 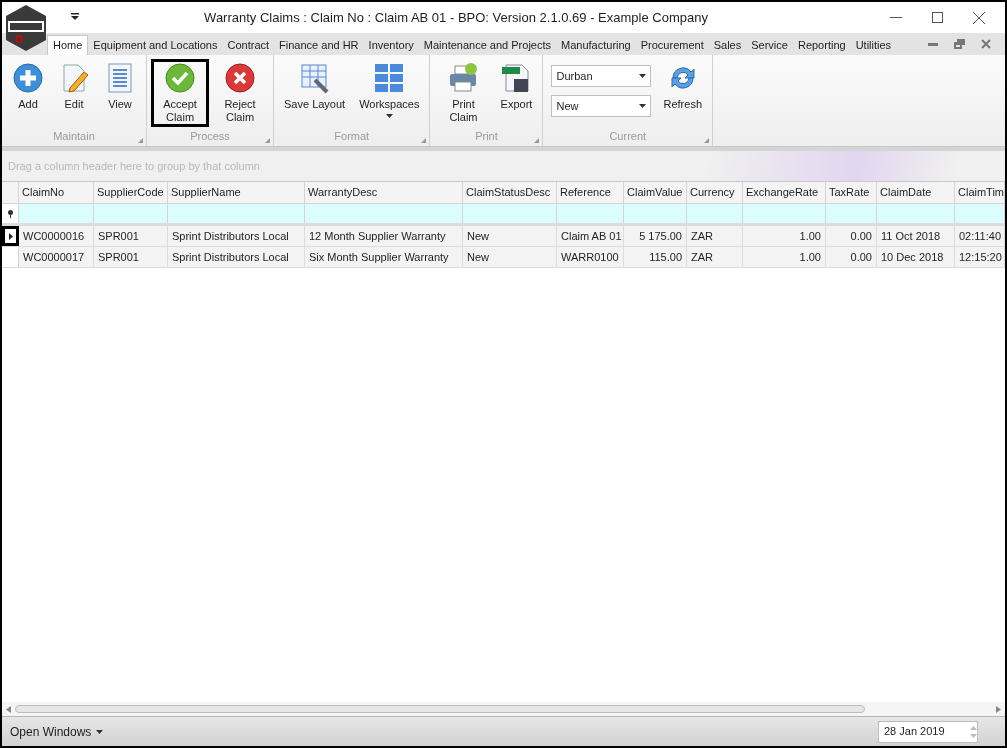 I want to click on column-header: ClaimNo, so click(x=56, y=192).